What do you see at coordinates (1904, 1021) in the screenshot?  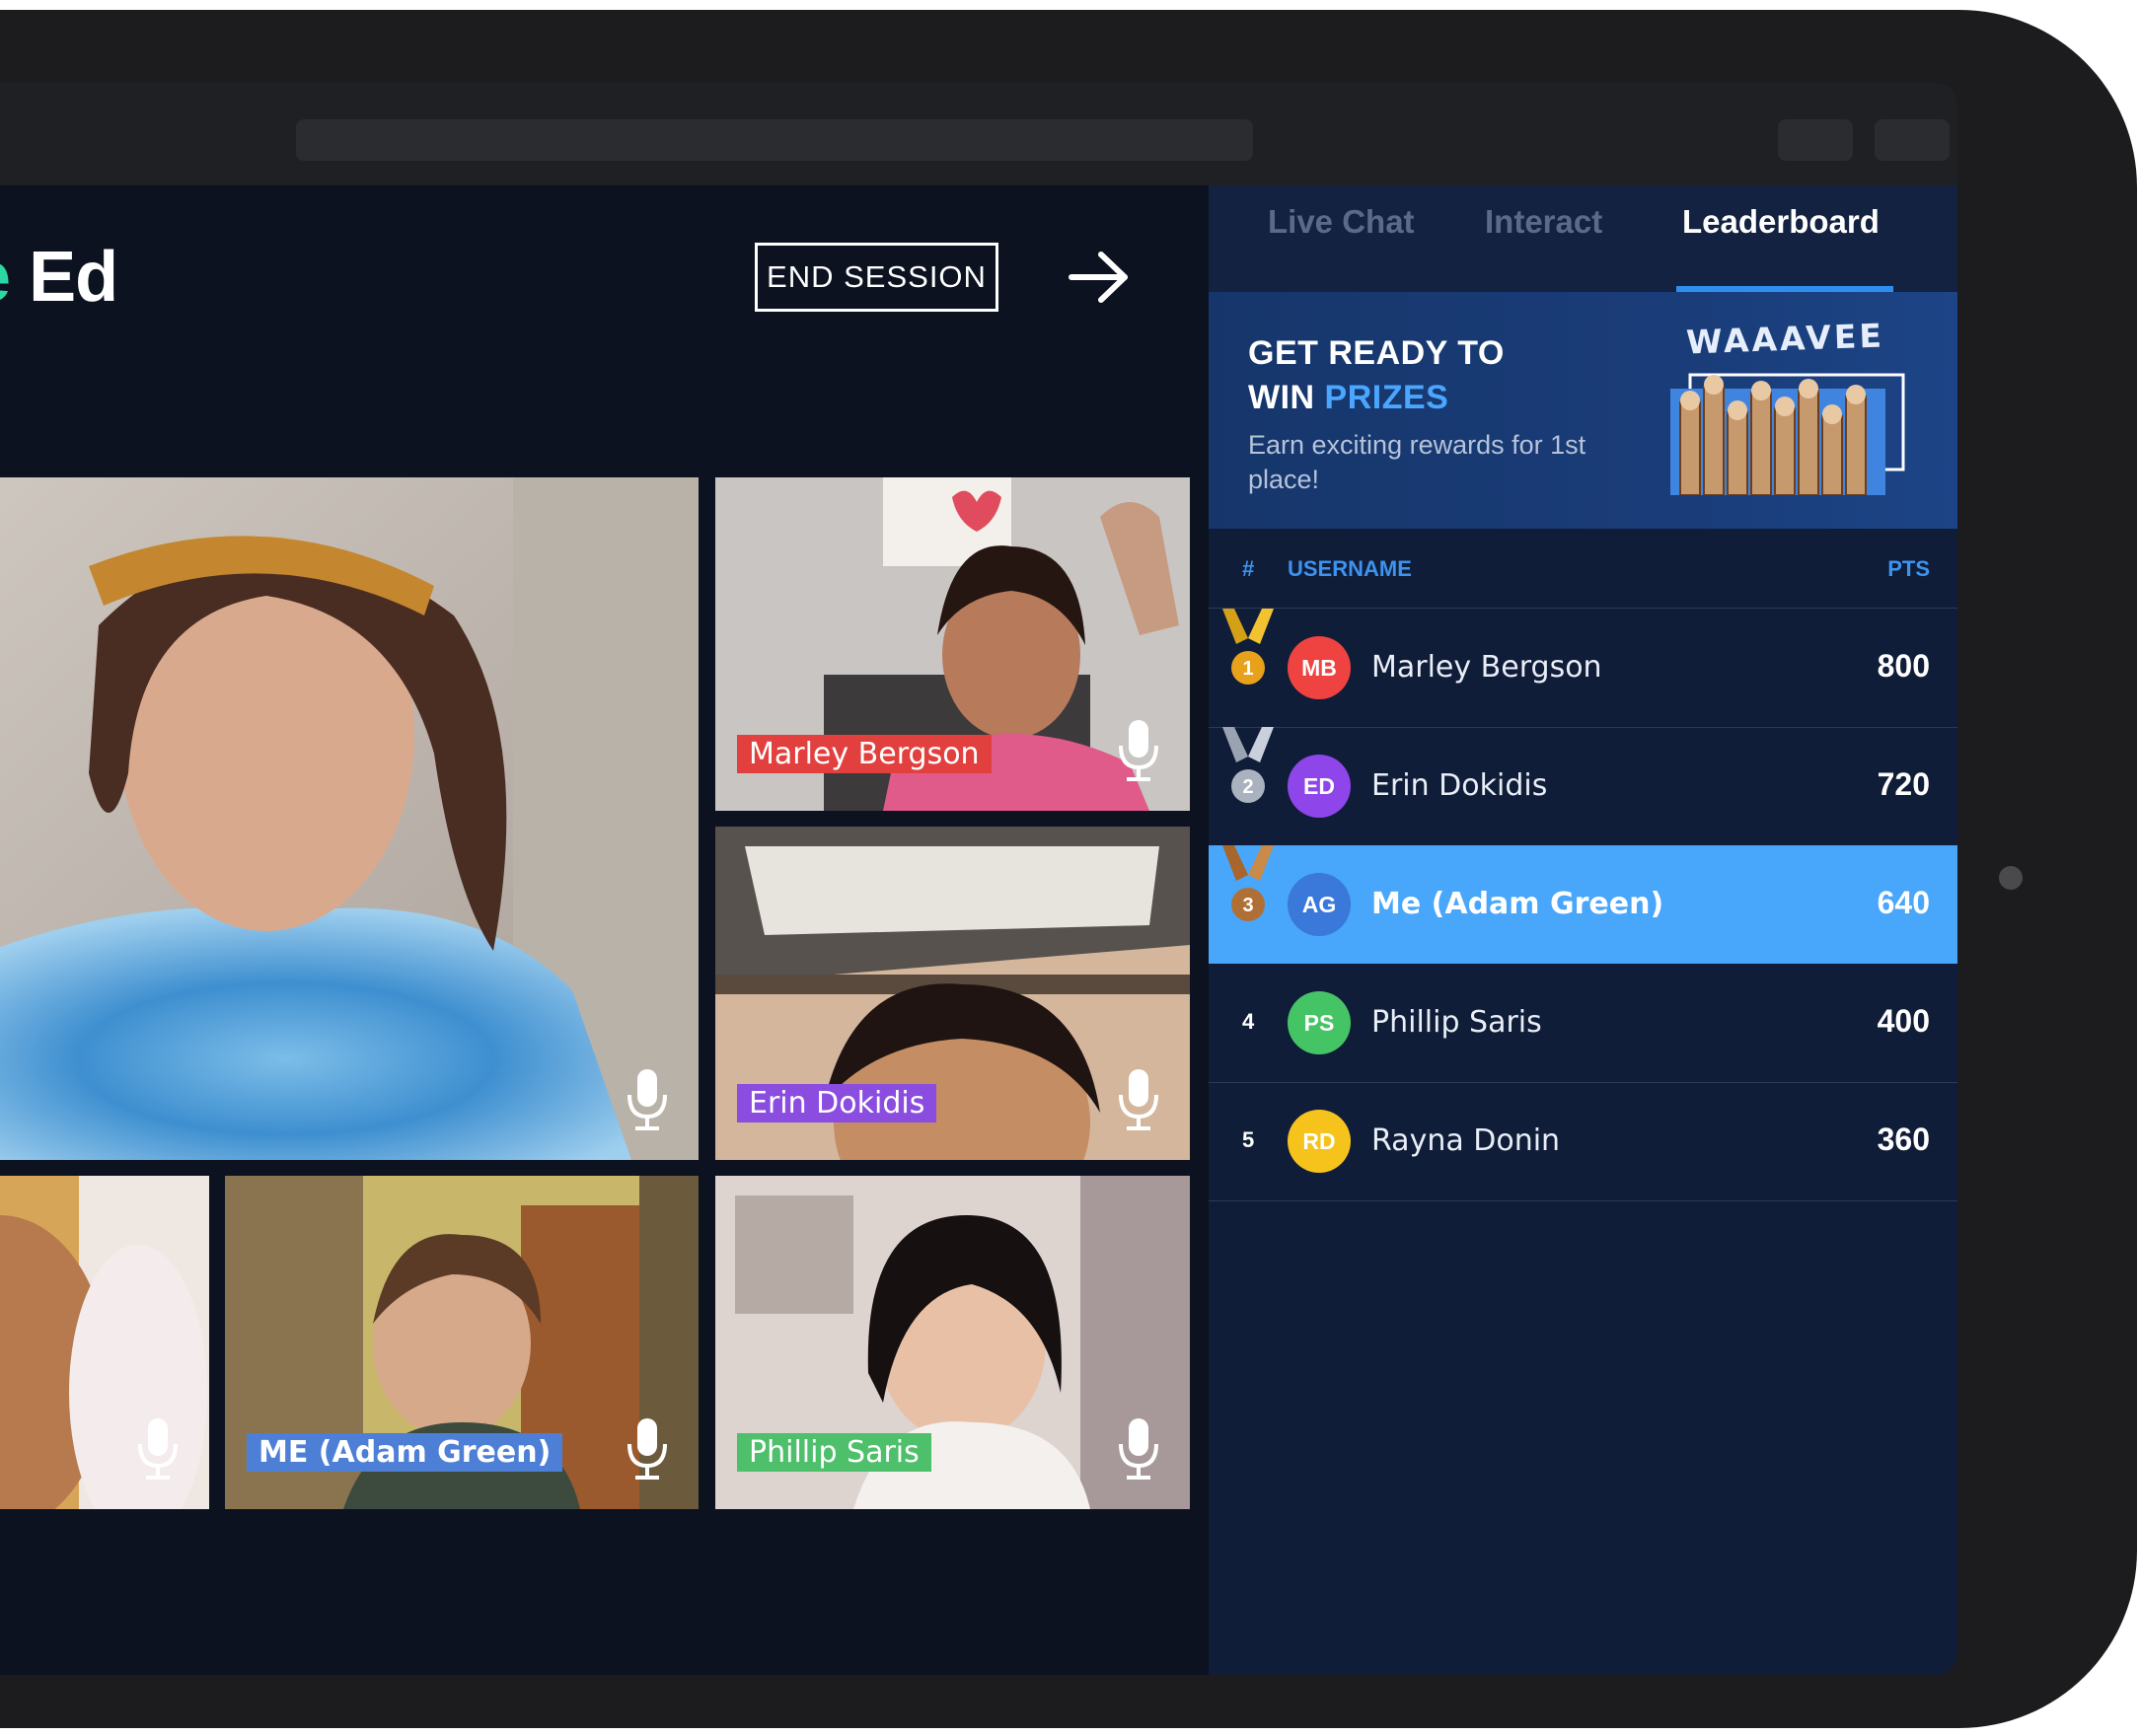 I see `points: 400` at bounding box center [1904, 1021].